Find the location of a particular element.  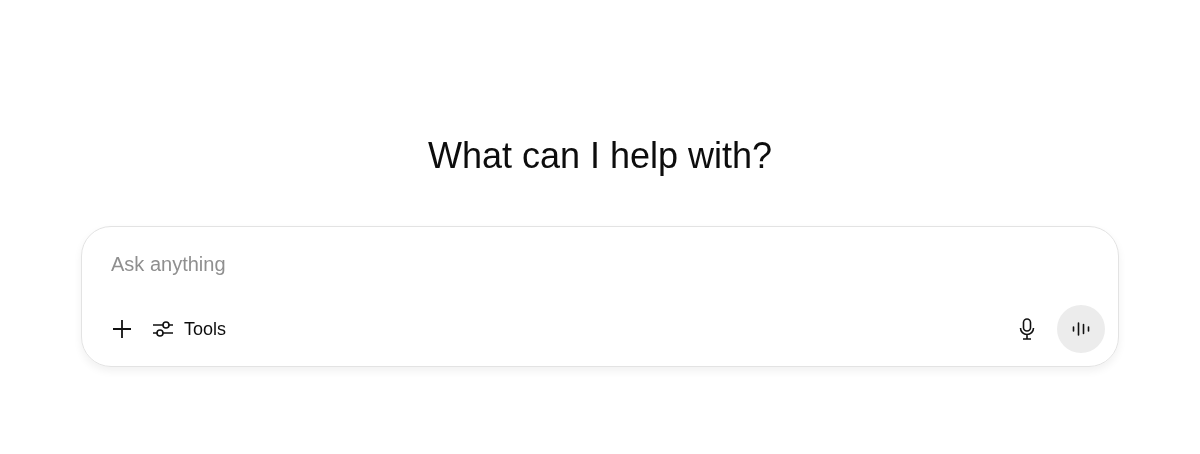

microphone-icon is located at coordinates (1027, 329).